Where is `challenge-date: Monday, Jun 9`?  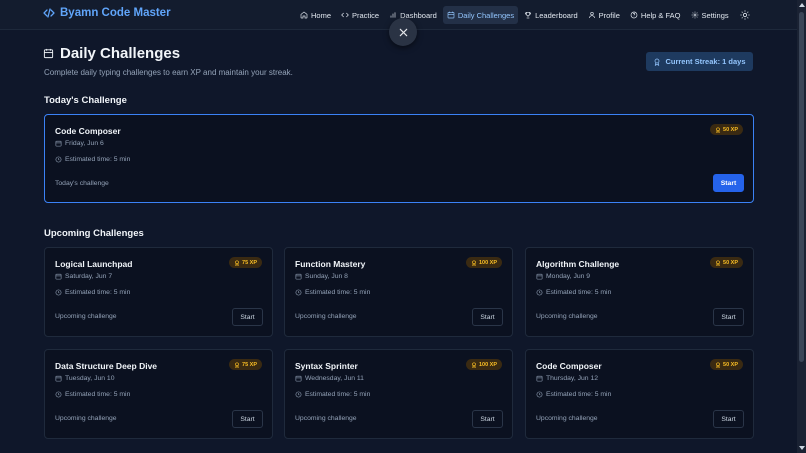 challenge-date: Monday, Jun 9 is located at coordinates (563, 276).